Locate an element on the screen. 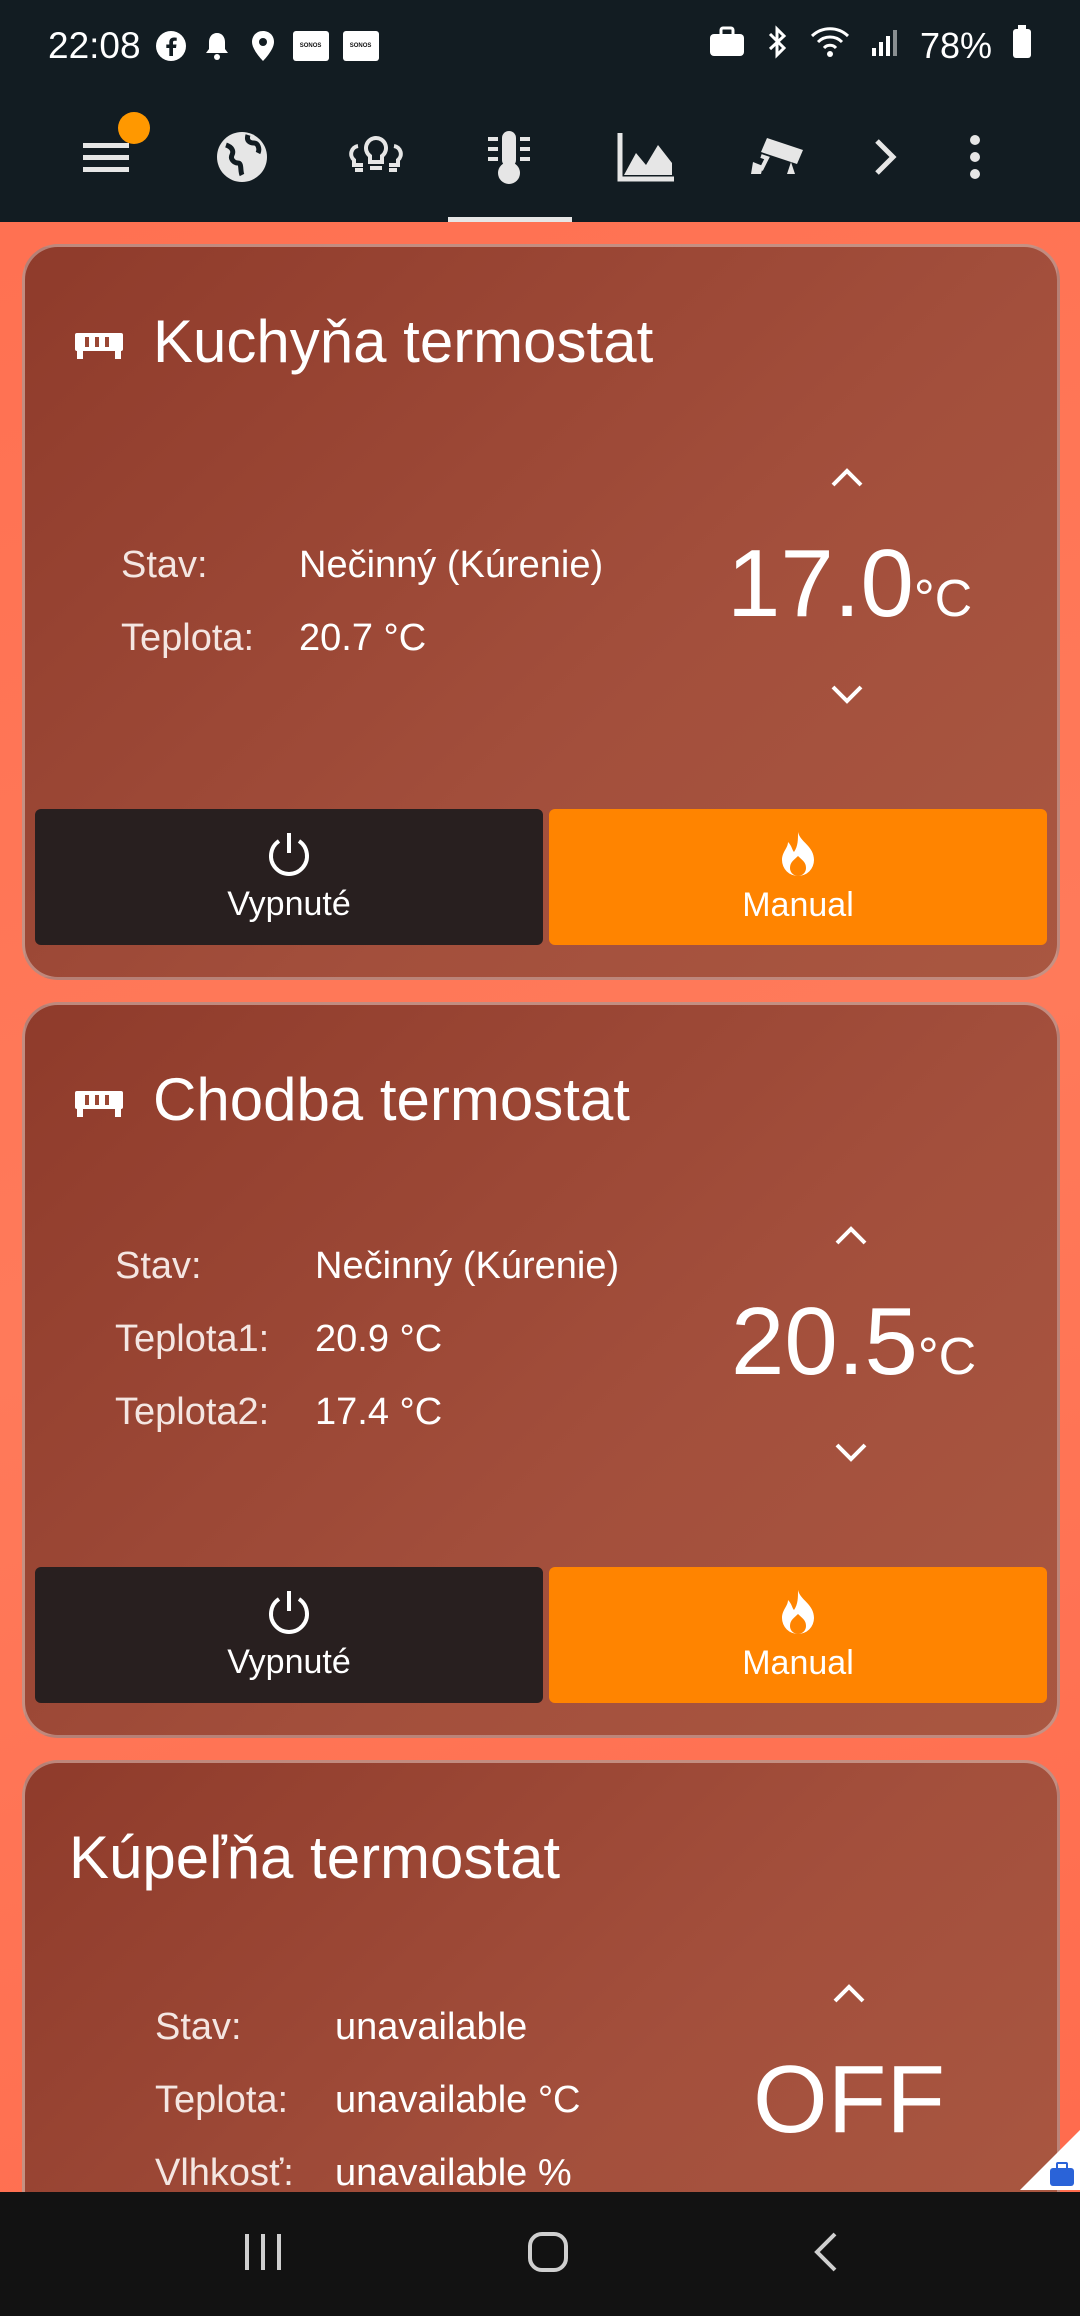  status-bar: 22:08 SONOS SONOS 78% is located at coordinates (540, 46).